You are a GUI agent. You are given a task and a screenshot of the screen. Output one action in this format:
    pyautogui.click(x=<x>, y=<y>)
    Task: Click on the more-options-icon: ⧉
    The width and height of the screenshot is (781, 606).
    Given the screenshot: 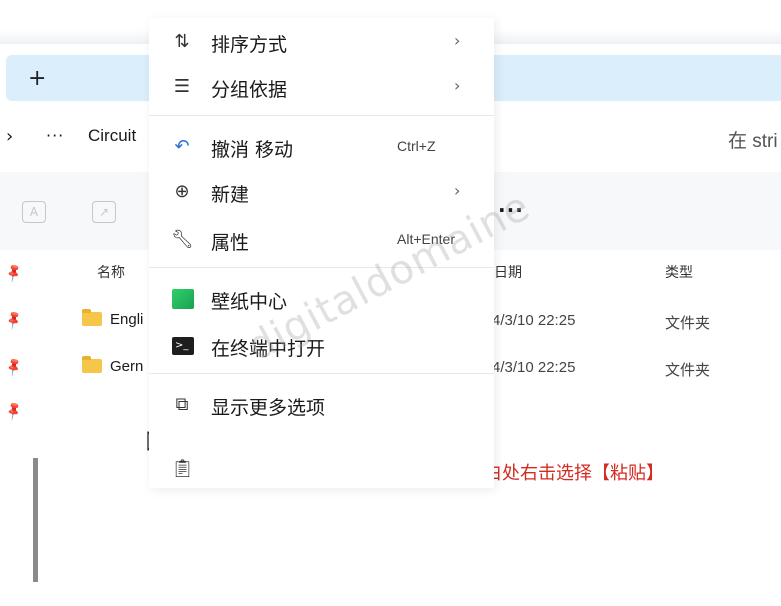 What is the action you would take?
    pyautogui.click(x=182, y=404)
    